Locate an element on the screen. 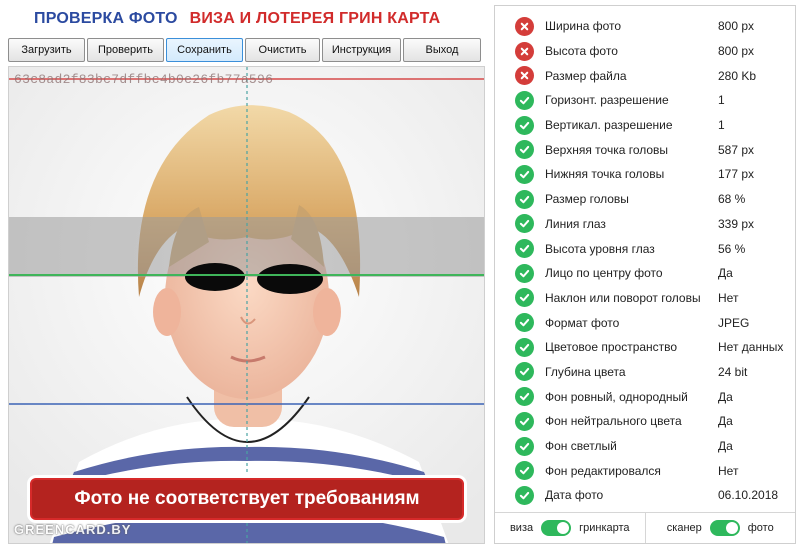 Image resolution: width=800 pixels, height=551 pixels. check-row: Нижняя точка головы 177 px is located at coordinates (645, 174).